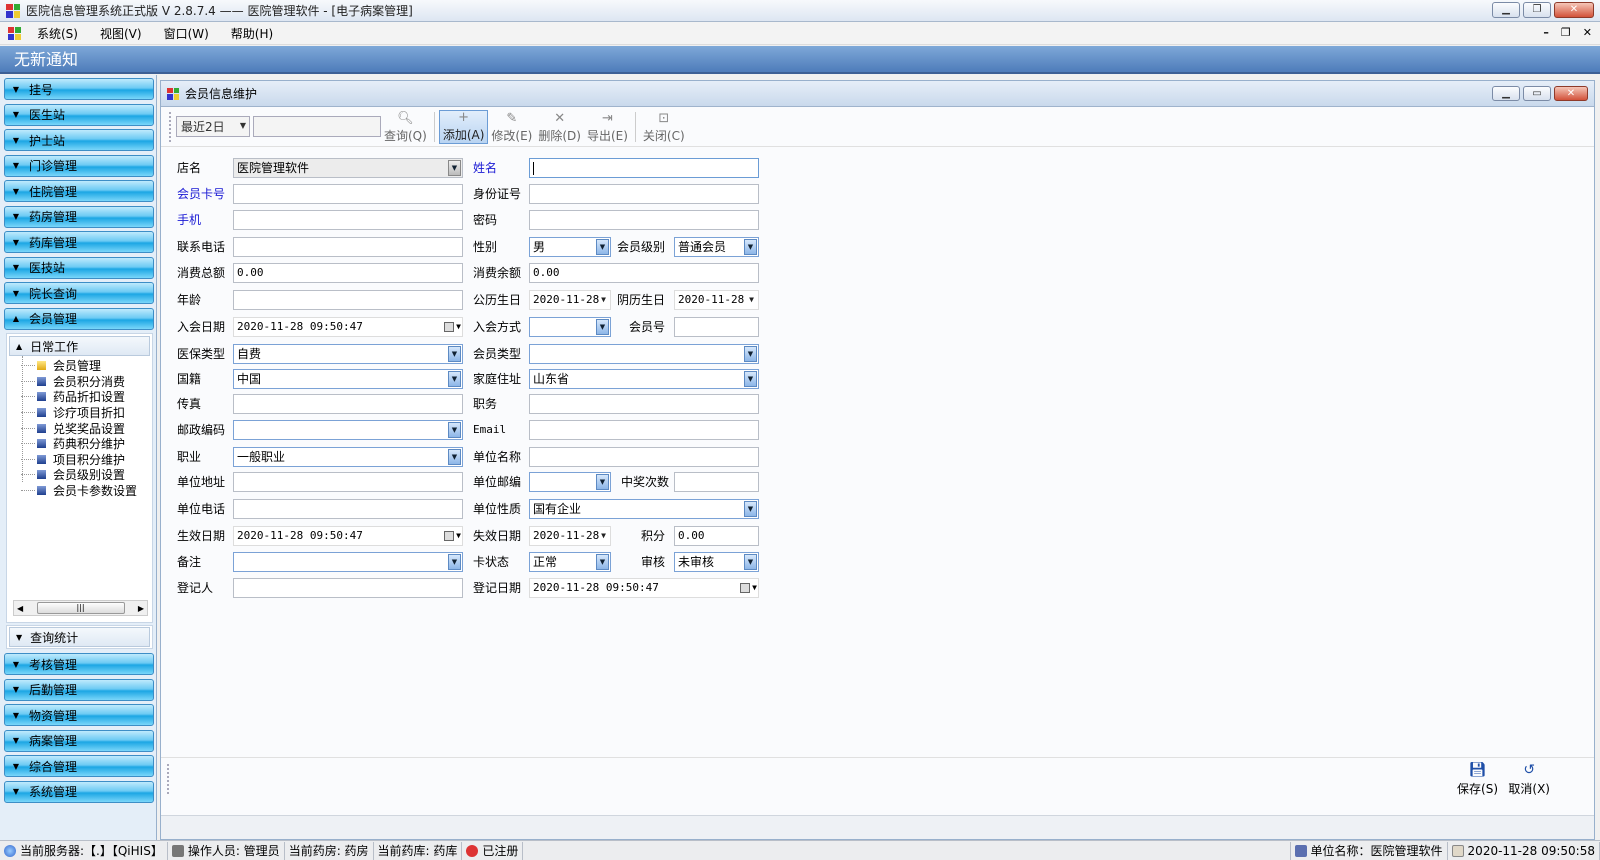 The height and width of the screenshot is (860, 1600). What do you see at coordinates (252, 33) in the screenshot?
I see `menu-help: 帮助(H)` at bounding box center [252, 33].